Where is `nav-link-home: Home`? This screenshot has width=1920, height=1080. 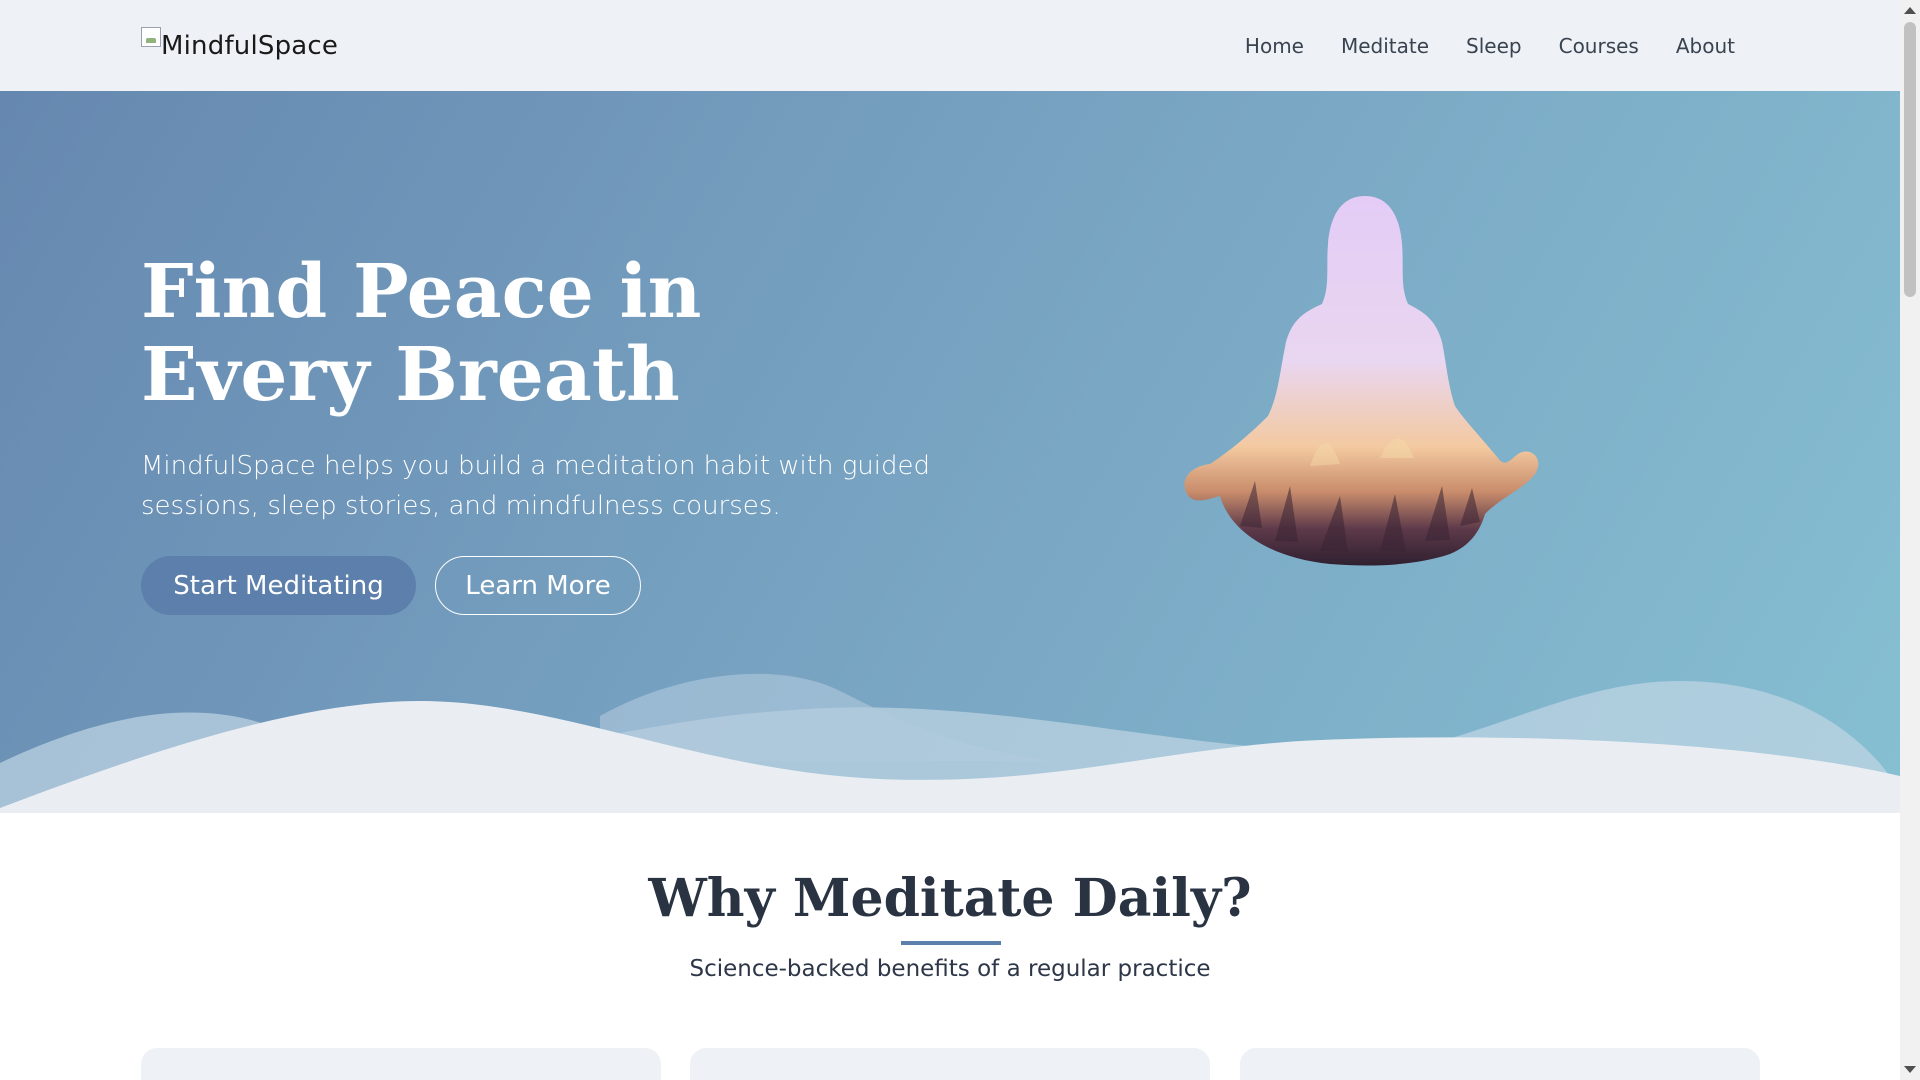 nav-link-home: Home is located at coordinates (1274, 46).